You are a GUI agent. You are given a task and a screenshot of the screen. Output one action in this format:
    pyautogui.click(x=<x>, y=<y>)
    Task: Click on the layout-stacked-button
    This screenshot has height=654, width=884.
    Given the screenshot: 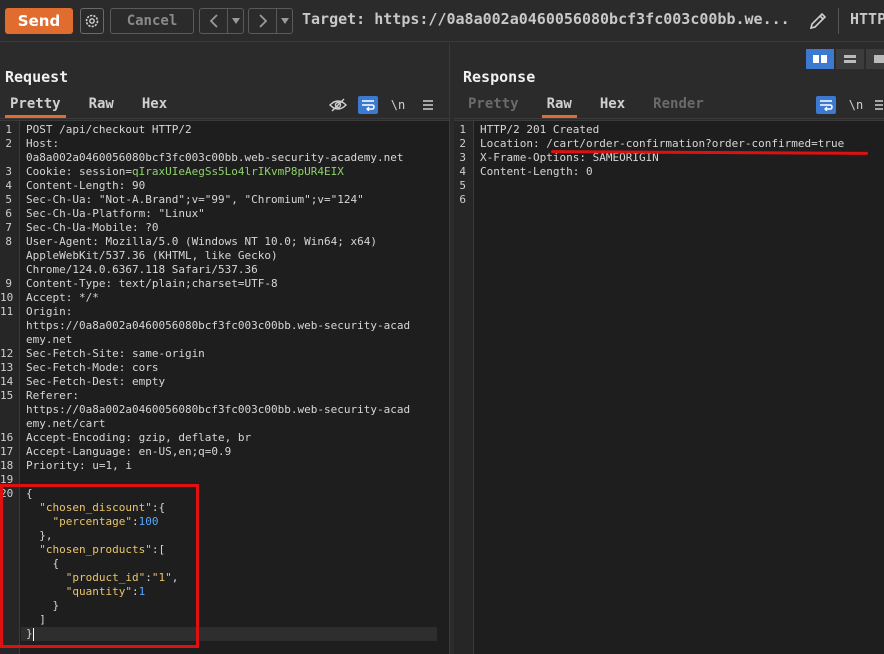 What is the action you would take?
    pyautogui.click(x=850, y=59)
    